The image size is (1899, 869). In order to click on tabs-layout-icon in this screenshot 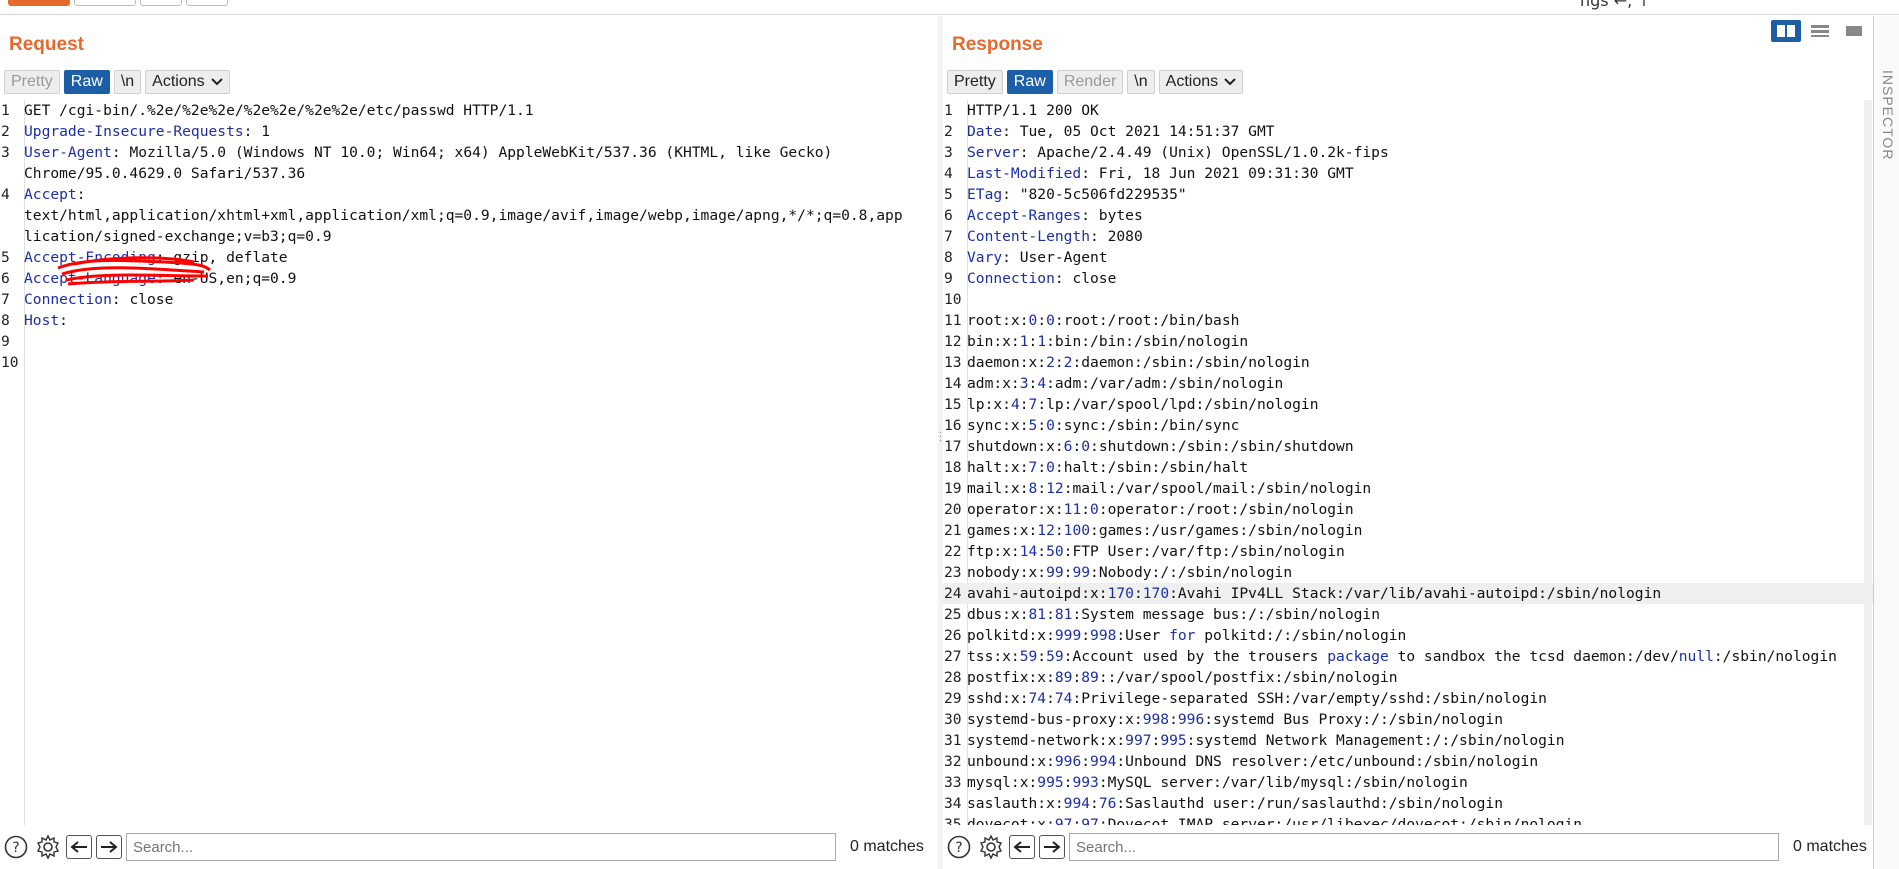, I will do `click(1854, 31)`.